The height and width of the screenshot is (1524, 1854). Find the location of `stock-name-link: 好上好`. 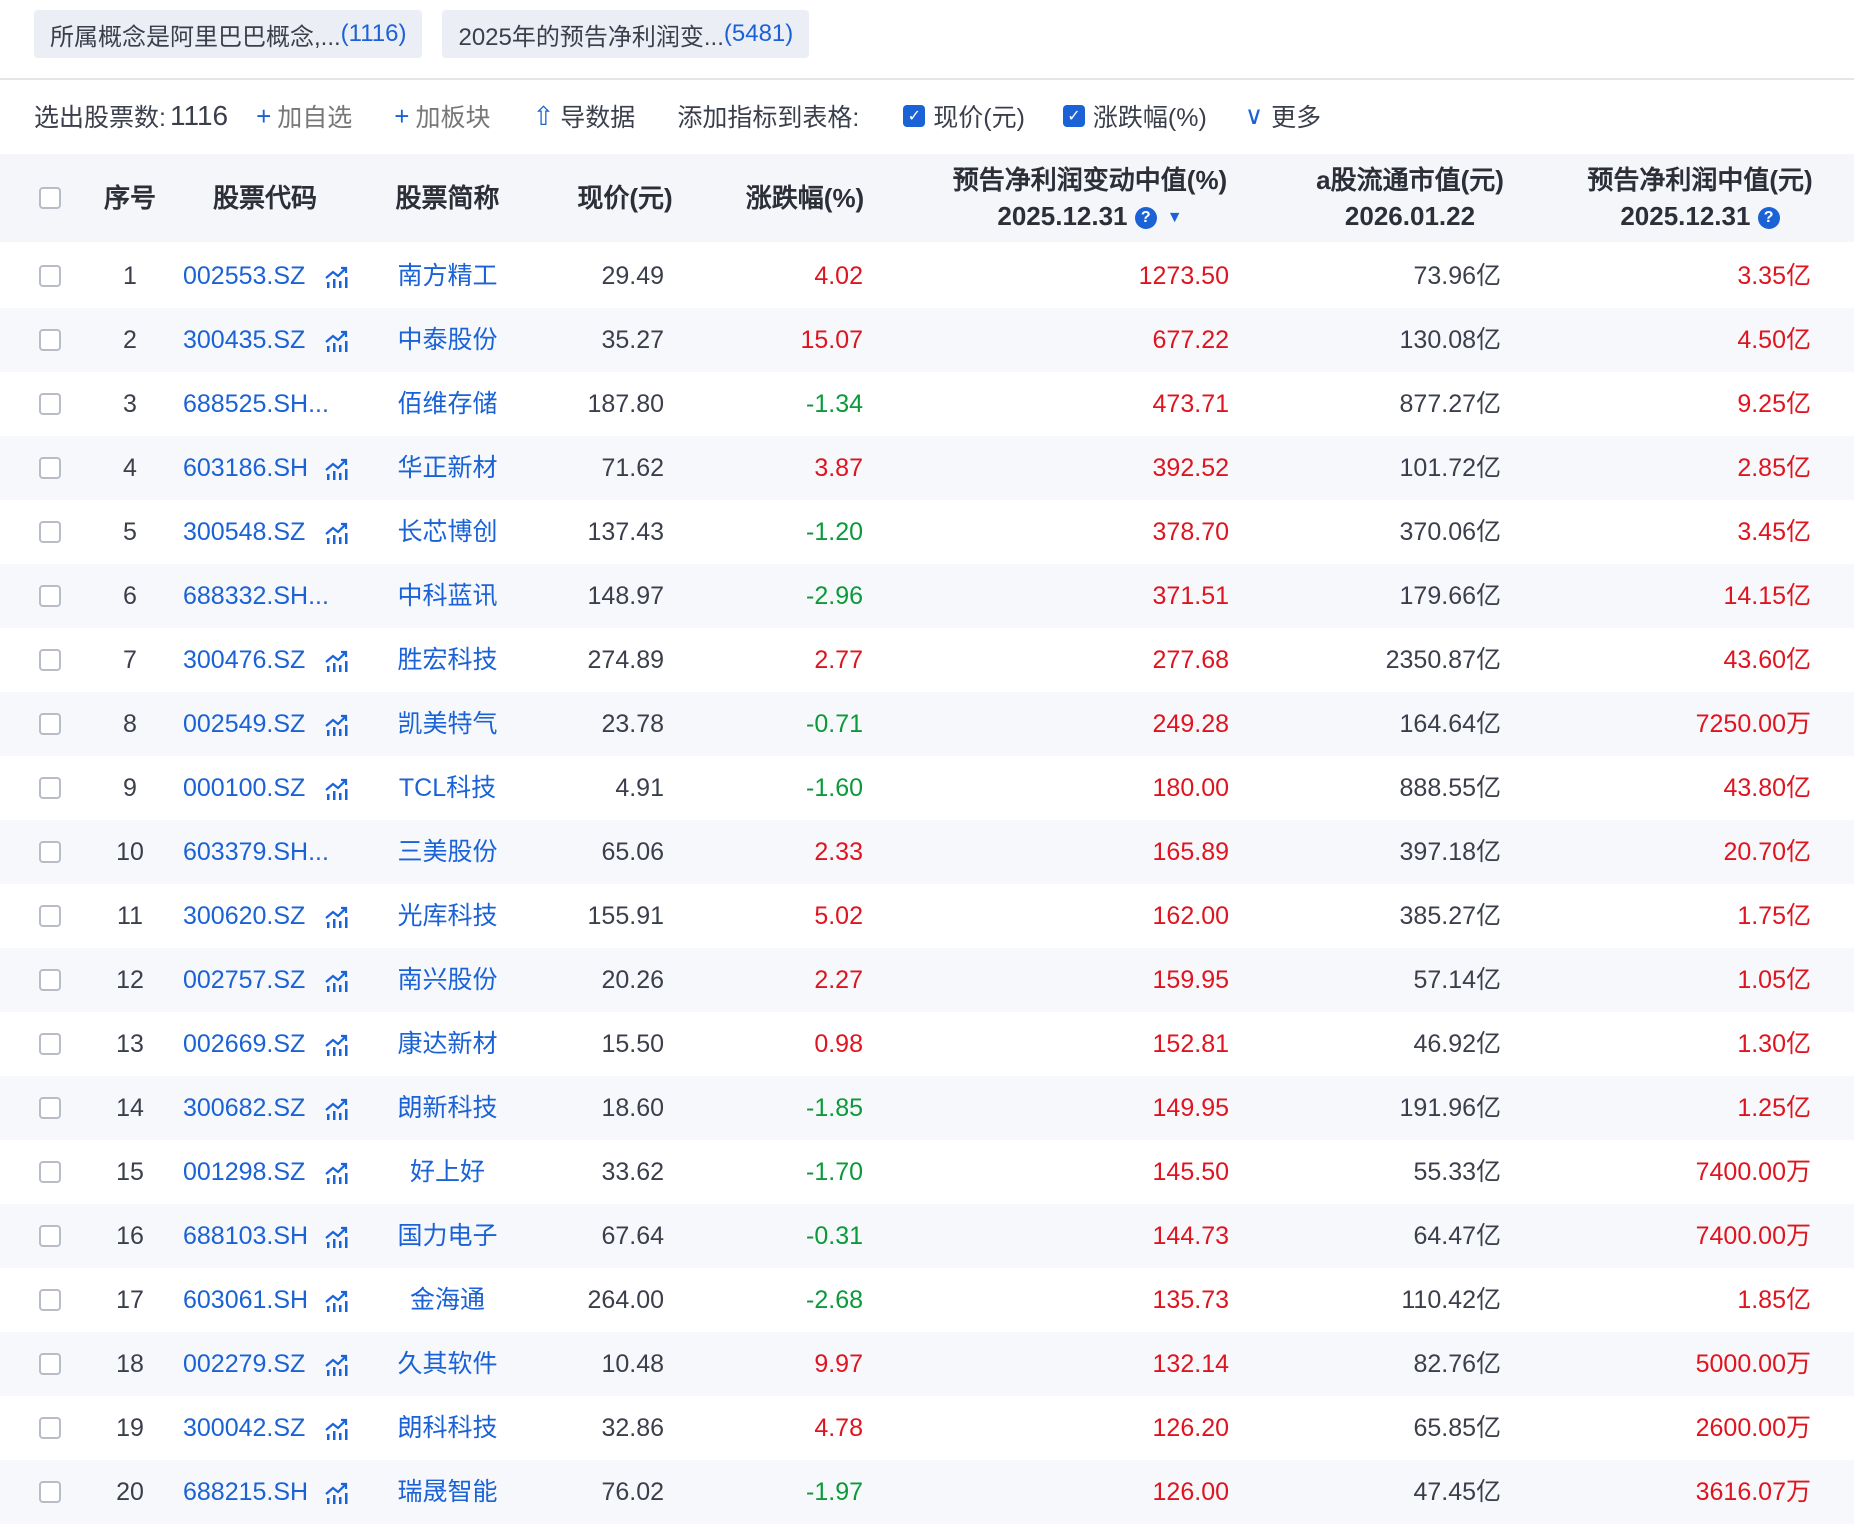

stock-name-link: 好上好 is located at coordinates (447, 1172).